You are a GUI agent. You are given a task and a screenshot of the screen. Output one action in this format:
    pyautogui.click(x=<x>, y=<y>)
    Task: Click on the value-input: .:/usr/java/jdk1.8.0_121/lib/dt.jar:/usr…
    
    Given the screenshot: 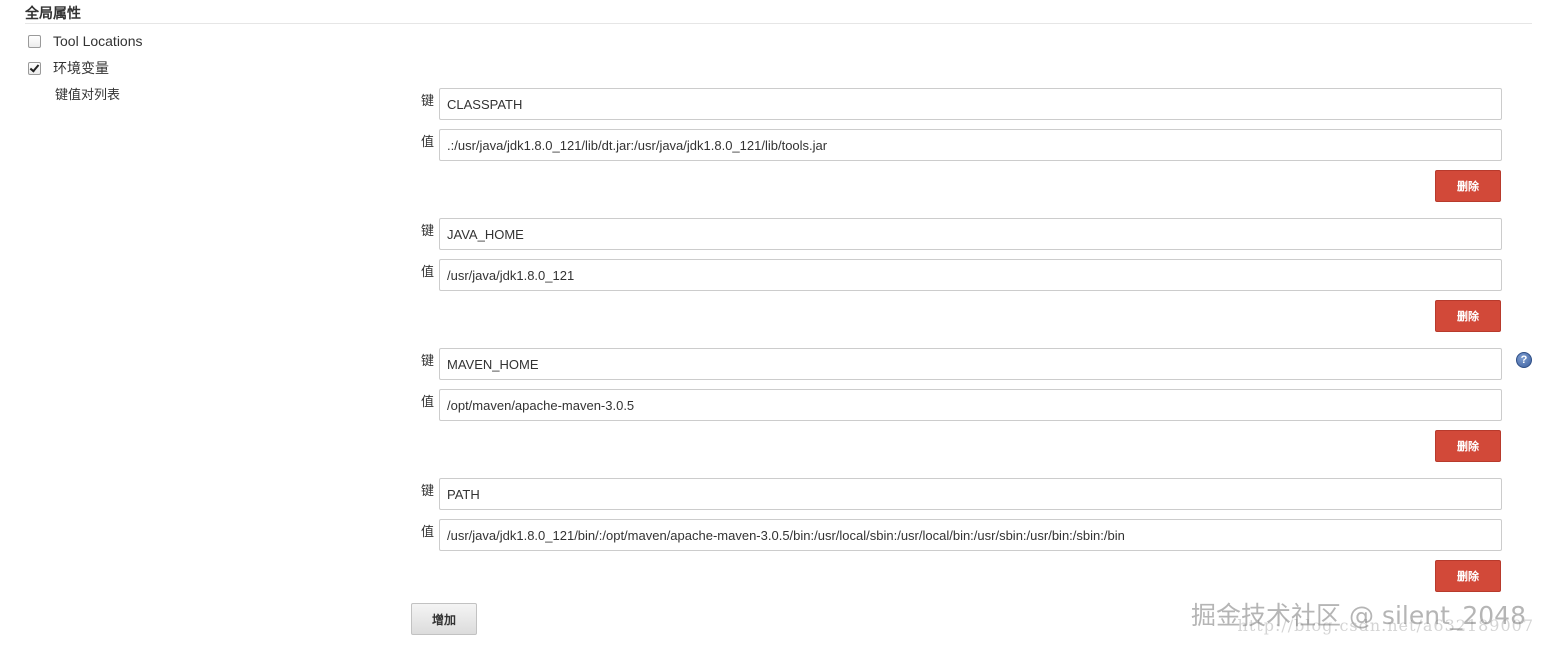 What is the action you would take?
    pyautogui.click(x=970, y=145)
    